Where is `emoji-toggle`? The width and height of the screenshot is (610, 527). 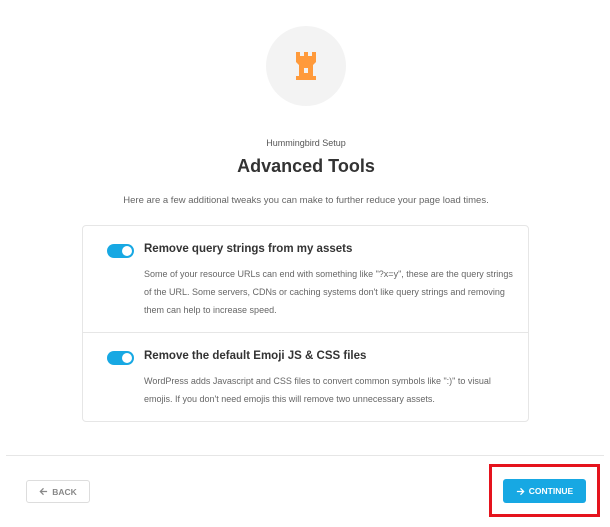
emoji-toggle is located at coordinates (120, 358).